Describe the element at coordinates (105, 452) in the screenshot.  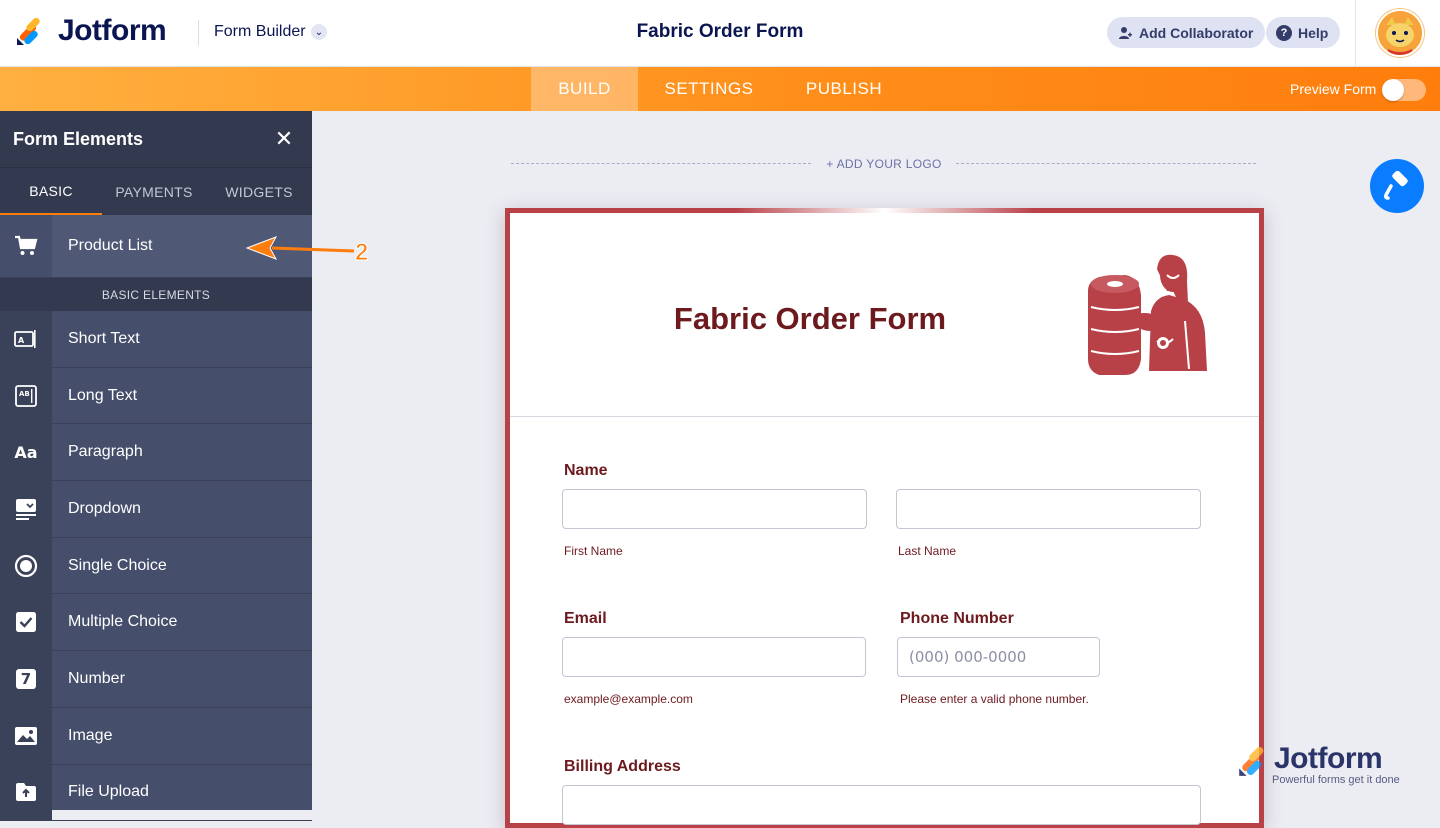
I see `element-label: Paragraph` at that location.